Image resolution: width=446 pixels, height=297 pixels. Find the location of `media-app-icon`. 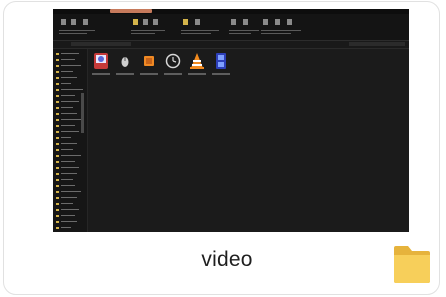

media-app-icon is located at coordinates (101, 61).